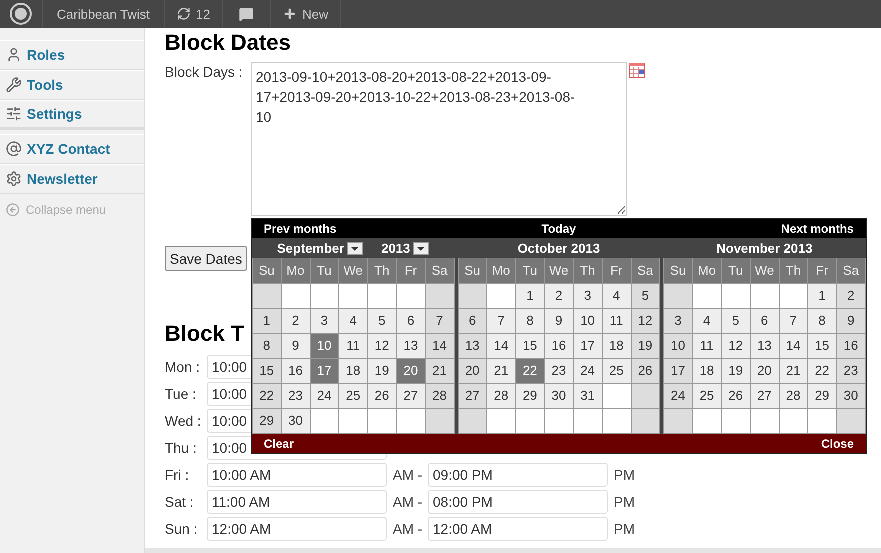  I want to click on sidebar-item: Roles, so click(72, 55).